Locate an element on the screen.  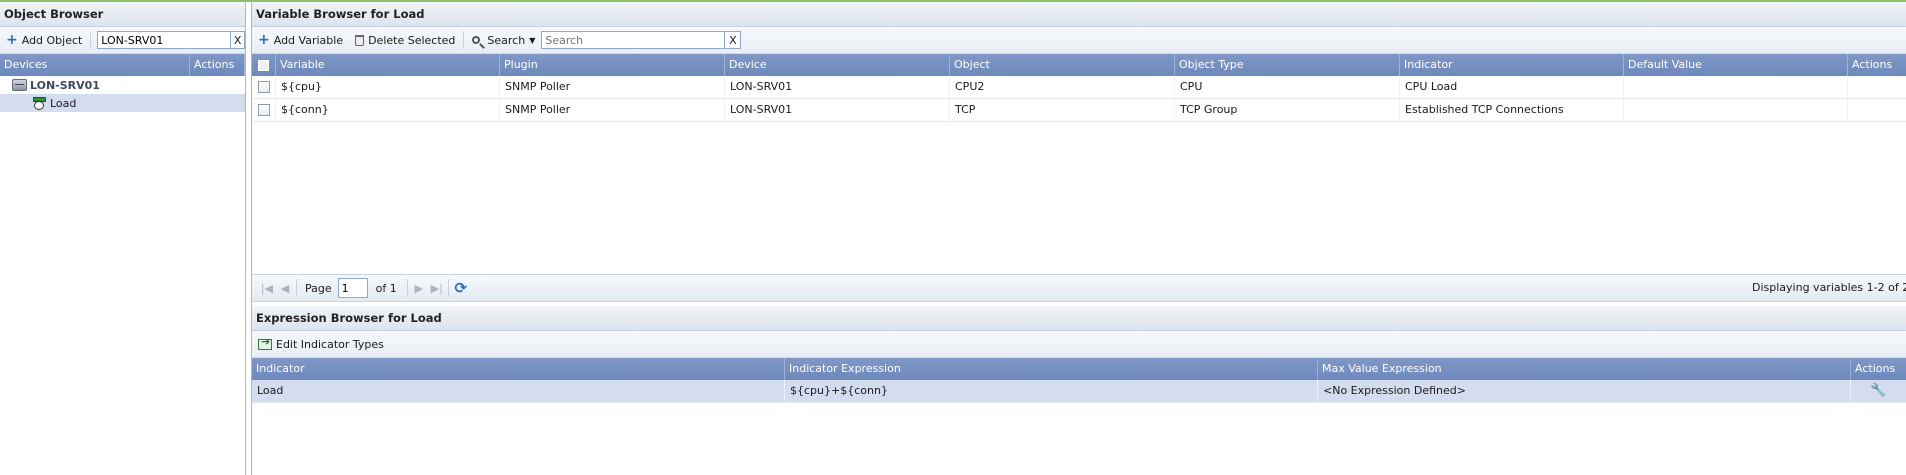
object-browser-title: Object Browser is located at coordinates (122, 14).